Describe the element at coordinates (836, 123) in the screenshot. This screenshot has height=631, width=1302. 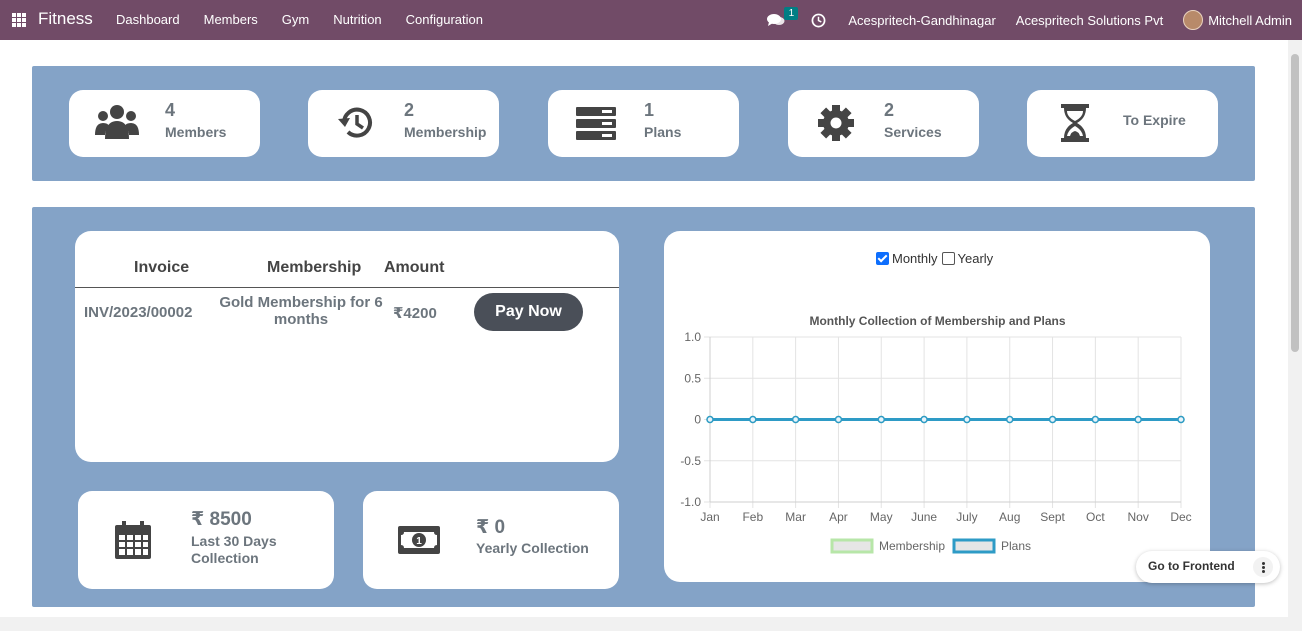
I see `gear-icon` at that location.